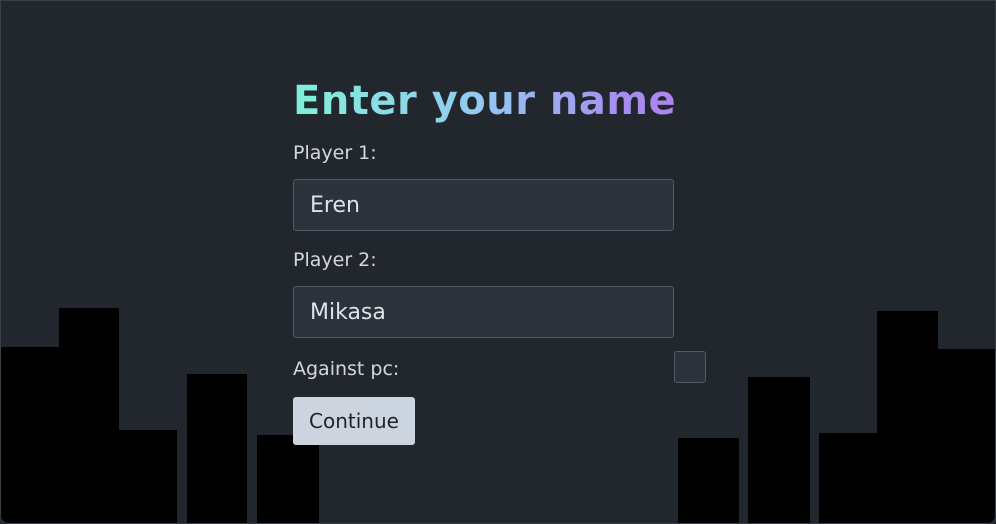 This screenshot has height=524, width=996. I want to click on player1-input, so click(483, 205).